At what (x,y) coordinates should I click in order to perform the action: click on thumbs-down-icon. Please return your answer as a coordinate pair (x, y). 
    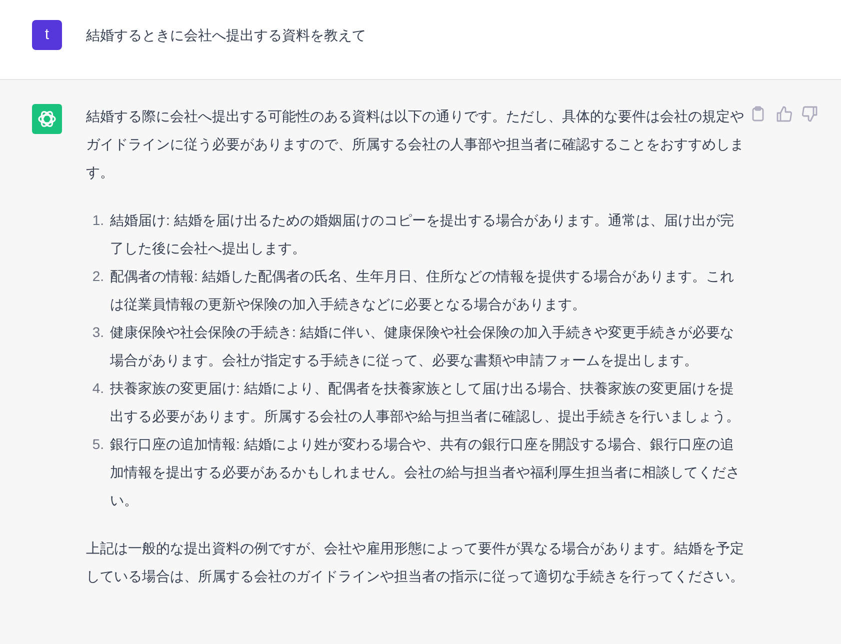
    Looking at the image, I should click on (810, 114).